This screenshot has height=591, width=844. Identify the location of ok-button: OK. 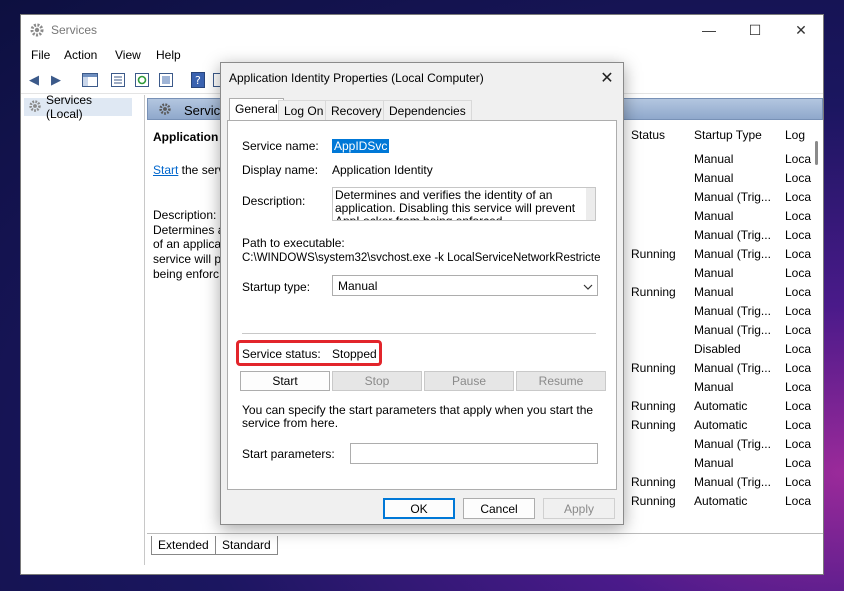
(419, 508).